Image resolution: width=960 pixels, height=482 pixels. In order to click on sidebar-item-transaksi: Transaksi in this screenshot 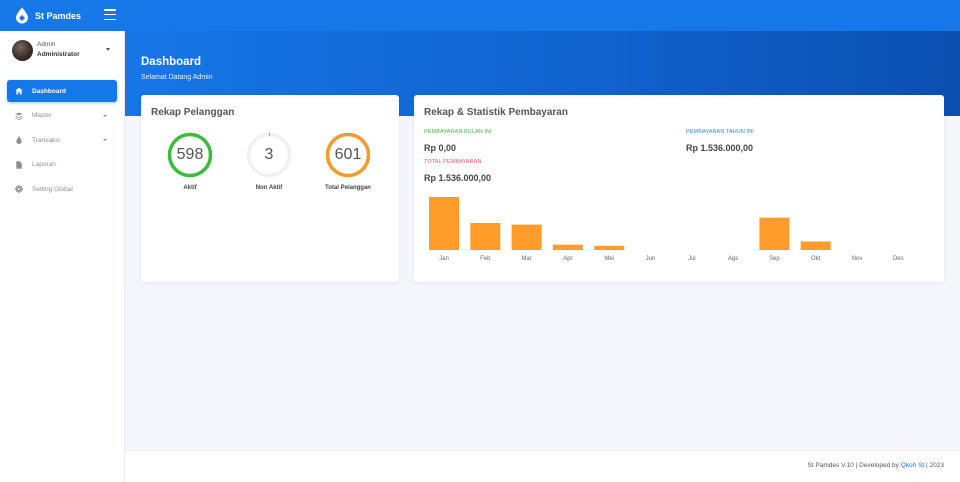, I will do `click(62, 140)`.